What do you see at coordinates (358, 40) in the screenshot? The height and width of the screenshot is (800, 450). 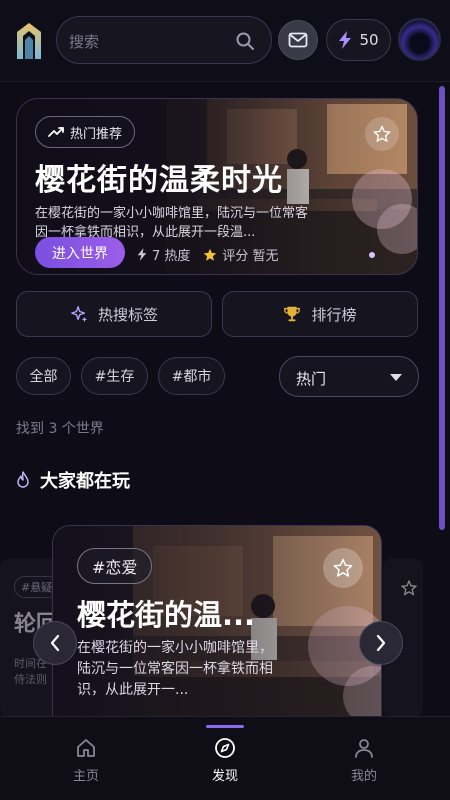 I see `energy-counter: 50` at bounding box center [358, 40].